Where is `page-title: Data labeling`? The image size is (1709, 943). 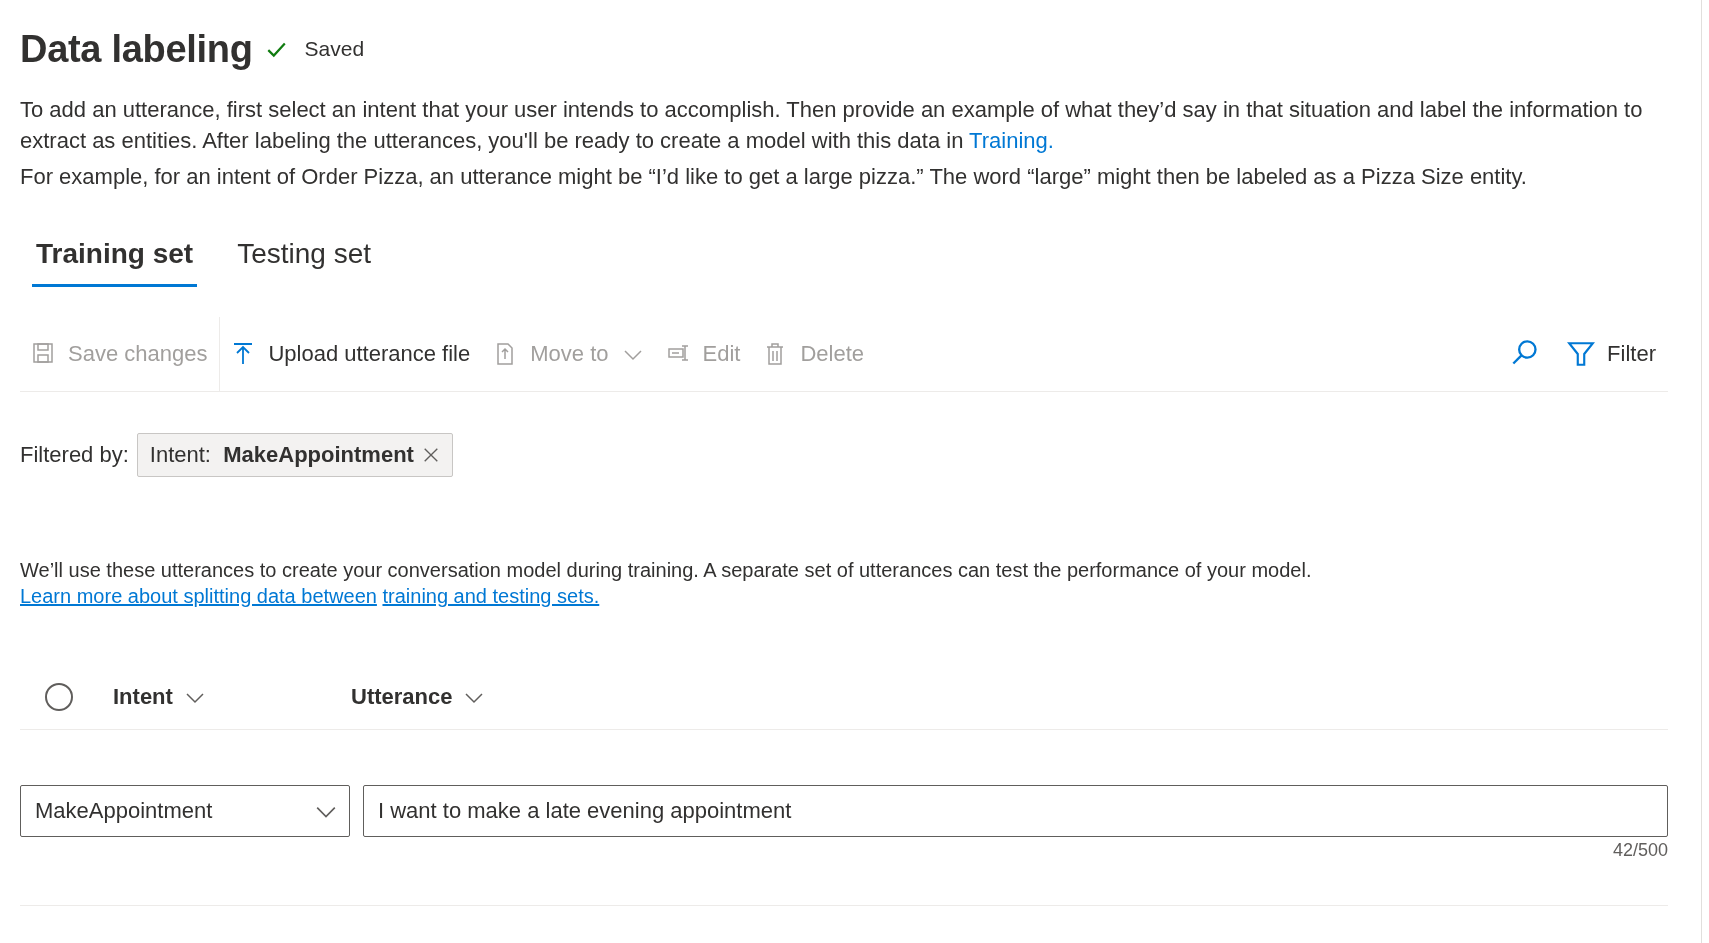
page-title: Data labeling is located at coordinates (136, 49).